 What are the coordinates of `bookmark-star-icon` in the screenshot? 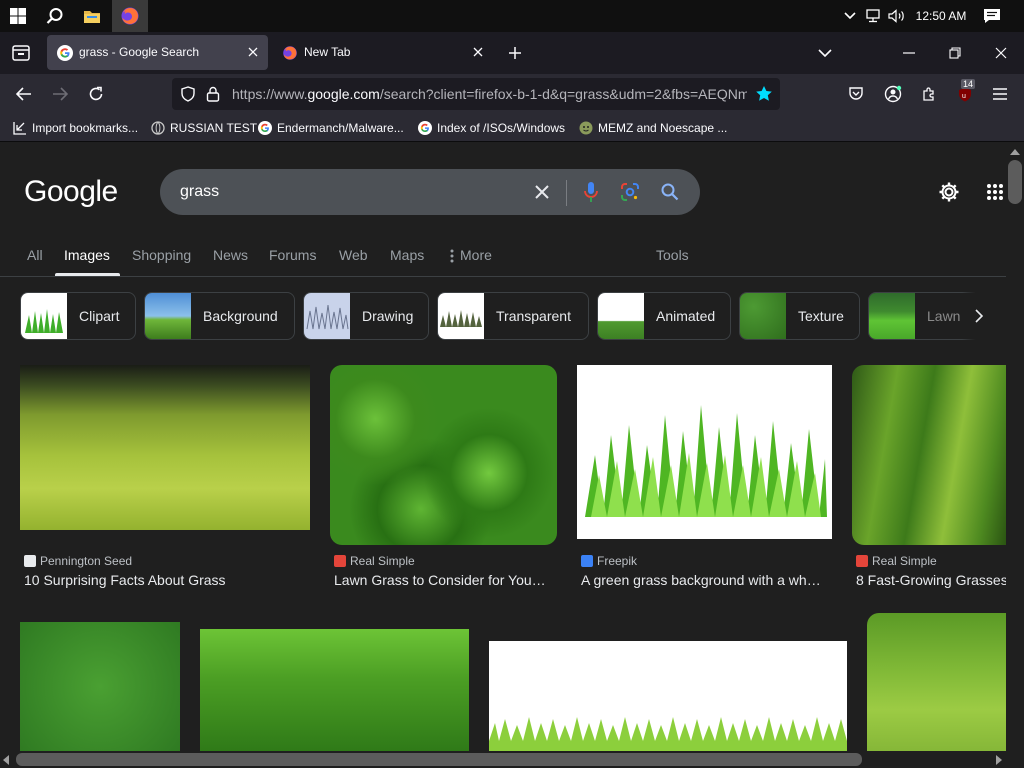 It's located at (764, 94).